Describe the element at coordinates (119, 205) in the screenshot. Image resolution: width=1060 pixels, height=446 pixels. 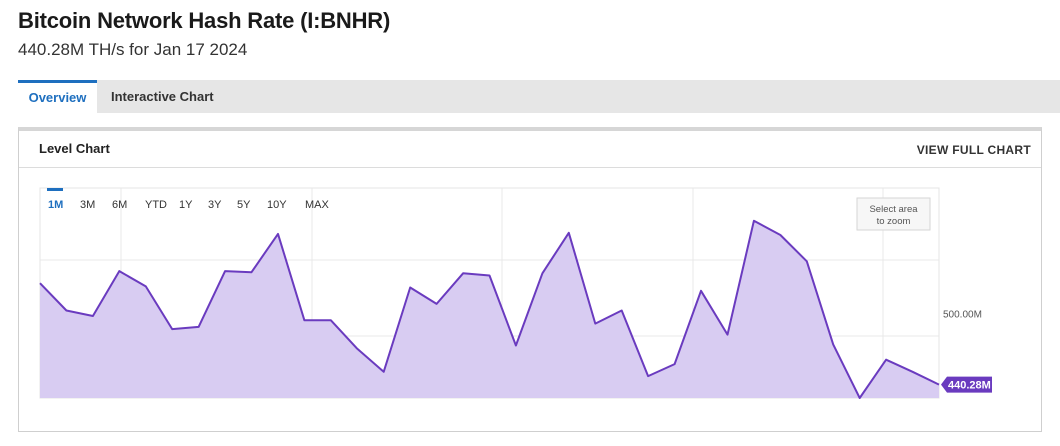
I see `range-button-6m: 6M` at that location.